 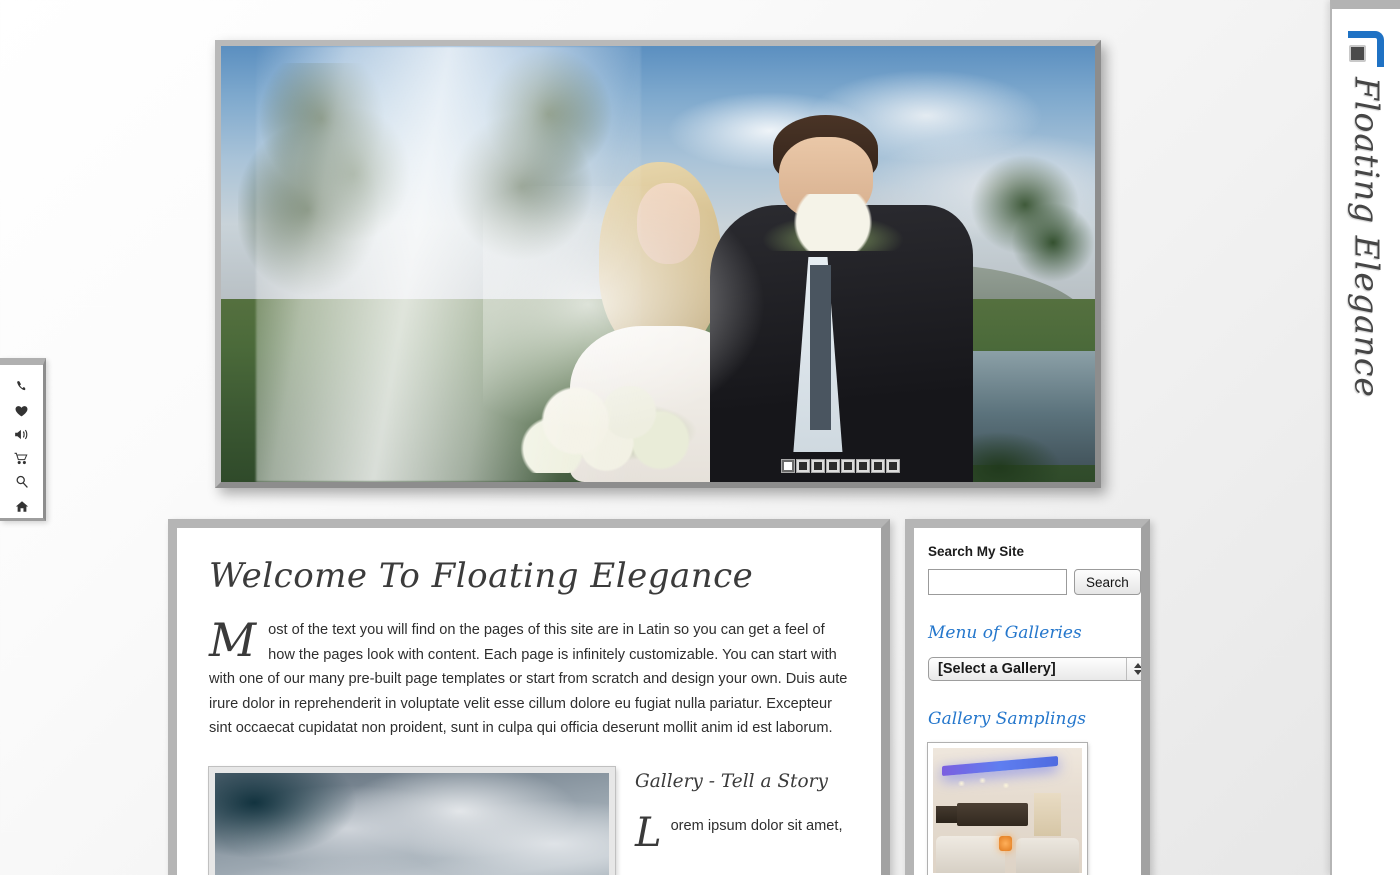 What do you see at coordinates (1366, 49) in the screenshot?
I see `bracket-square-logo-icon` at bounding box center [1366, 49].